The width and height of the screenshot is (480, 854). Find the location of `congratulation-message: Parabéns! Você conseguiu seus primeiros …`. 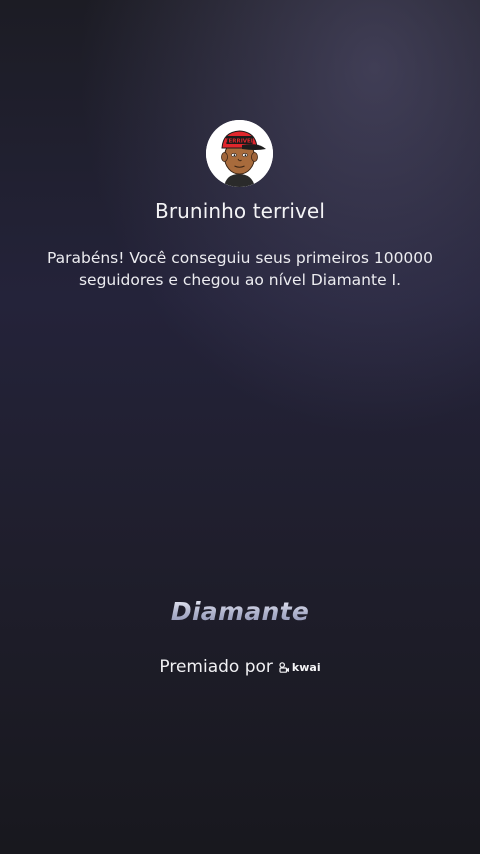

congratulation-message: Parabéns! Você conseguiu seus primeiros … is located at coordinates (240, 269).